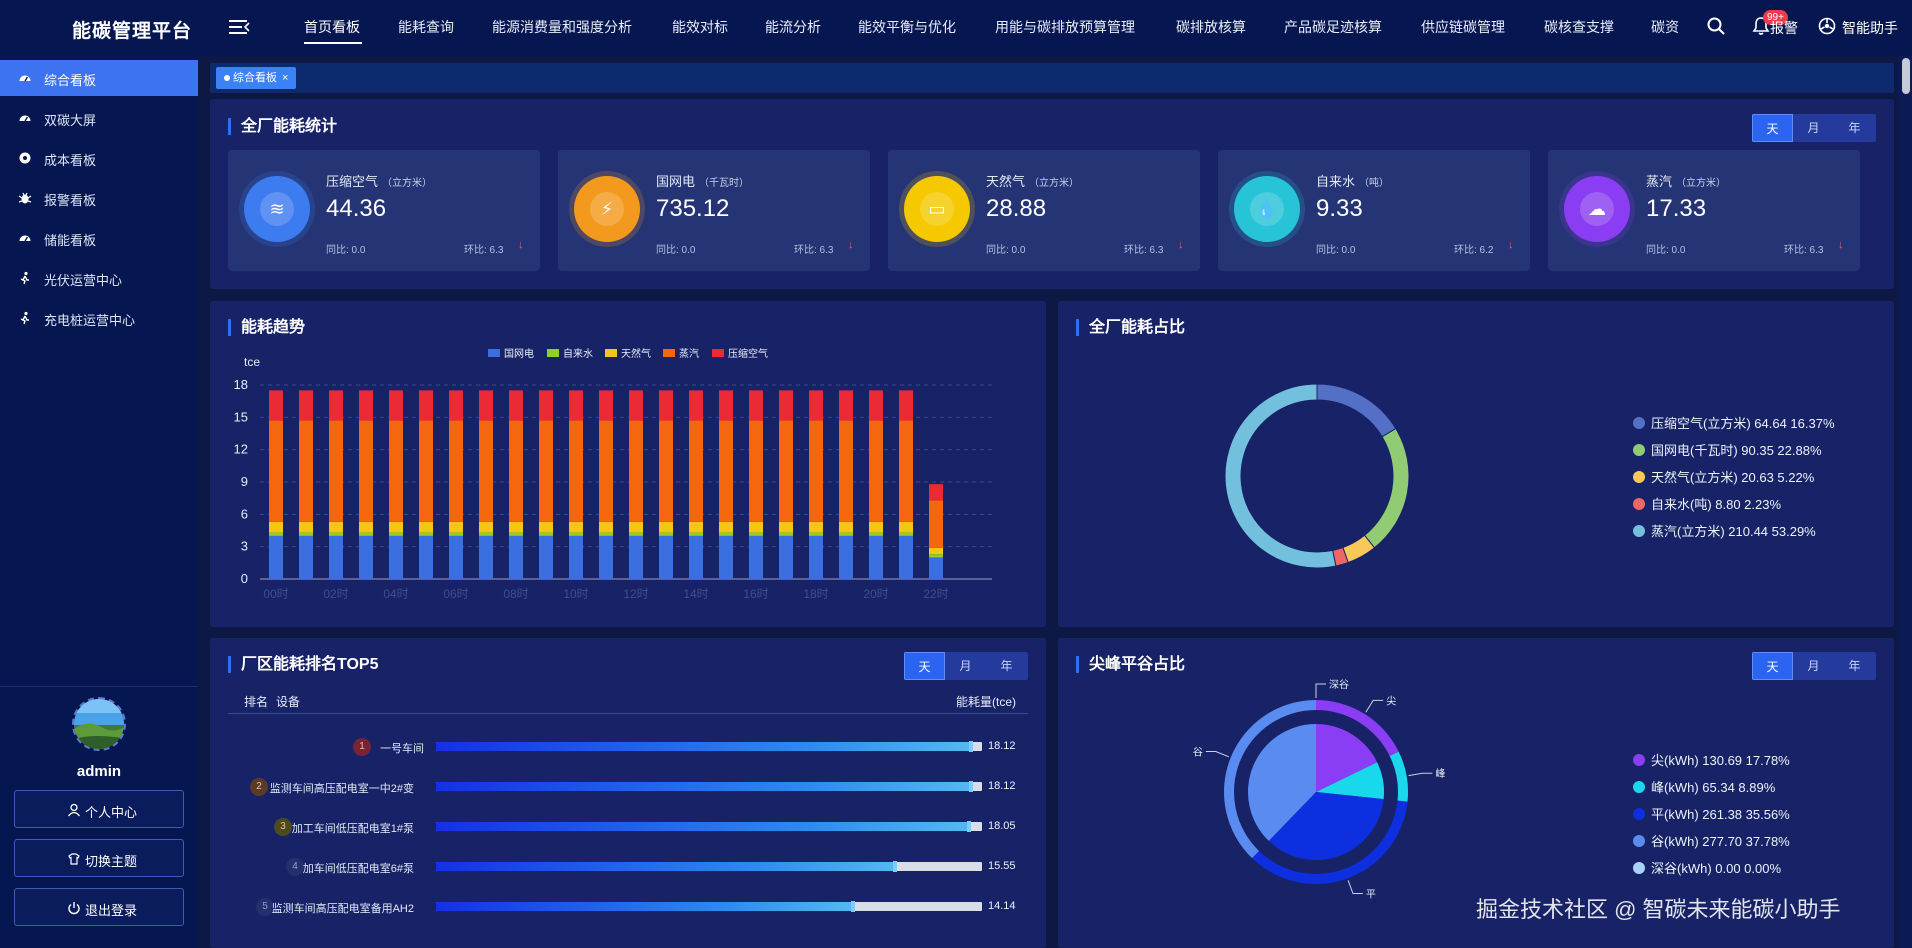 Image resolution: width=1912 pixels, height=948 pixels. What do you see at coordinates (508, 866) in the screenshot?
I see `ranking-row: 4 加车间低压配电室6#泵 15.55` at bounding box center [508, 866].